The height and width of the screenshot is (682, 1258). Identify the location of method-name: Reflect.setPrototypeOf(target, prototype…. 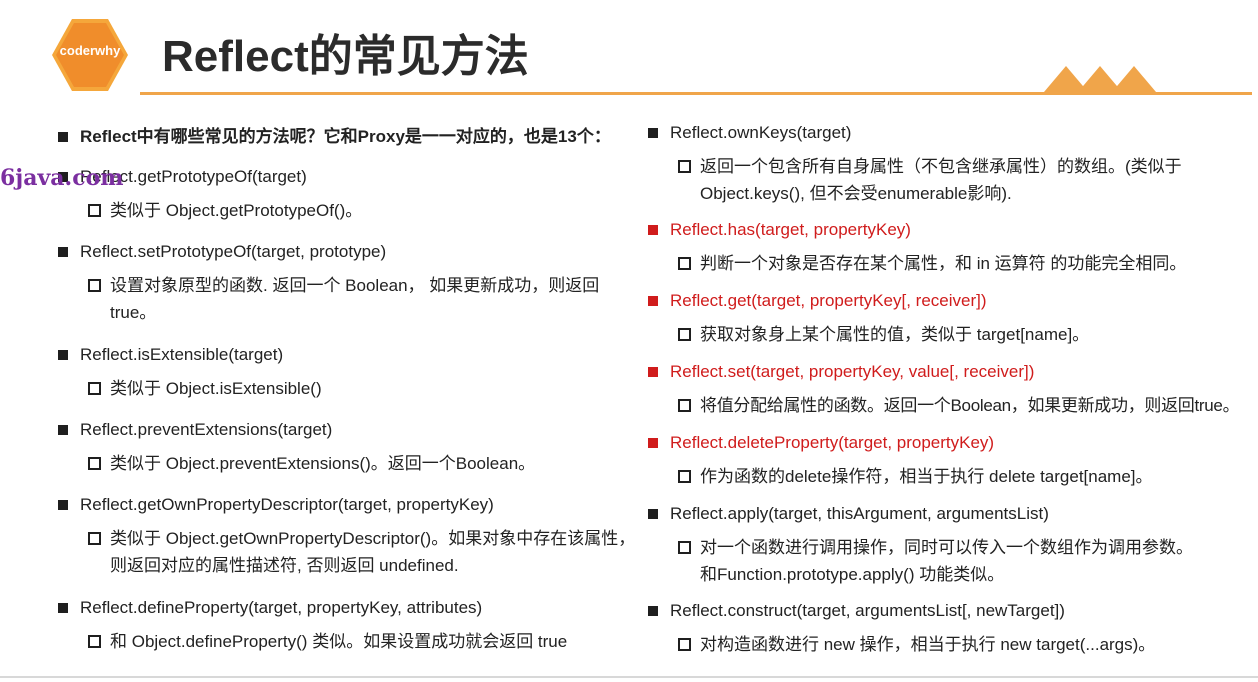
(350, 252).